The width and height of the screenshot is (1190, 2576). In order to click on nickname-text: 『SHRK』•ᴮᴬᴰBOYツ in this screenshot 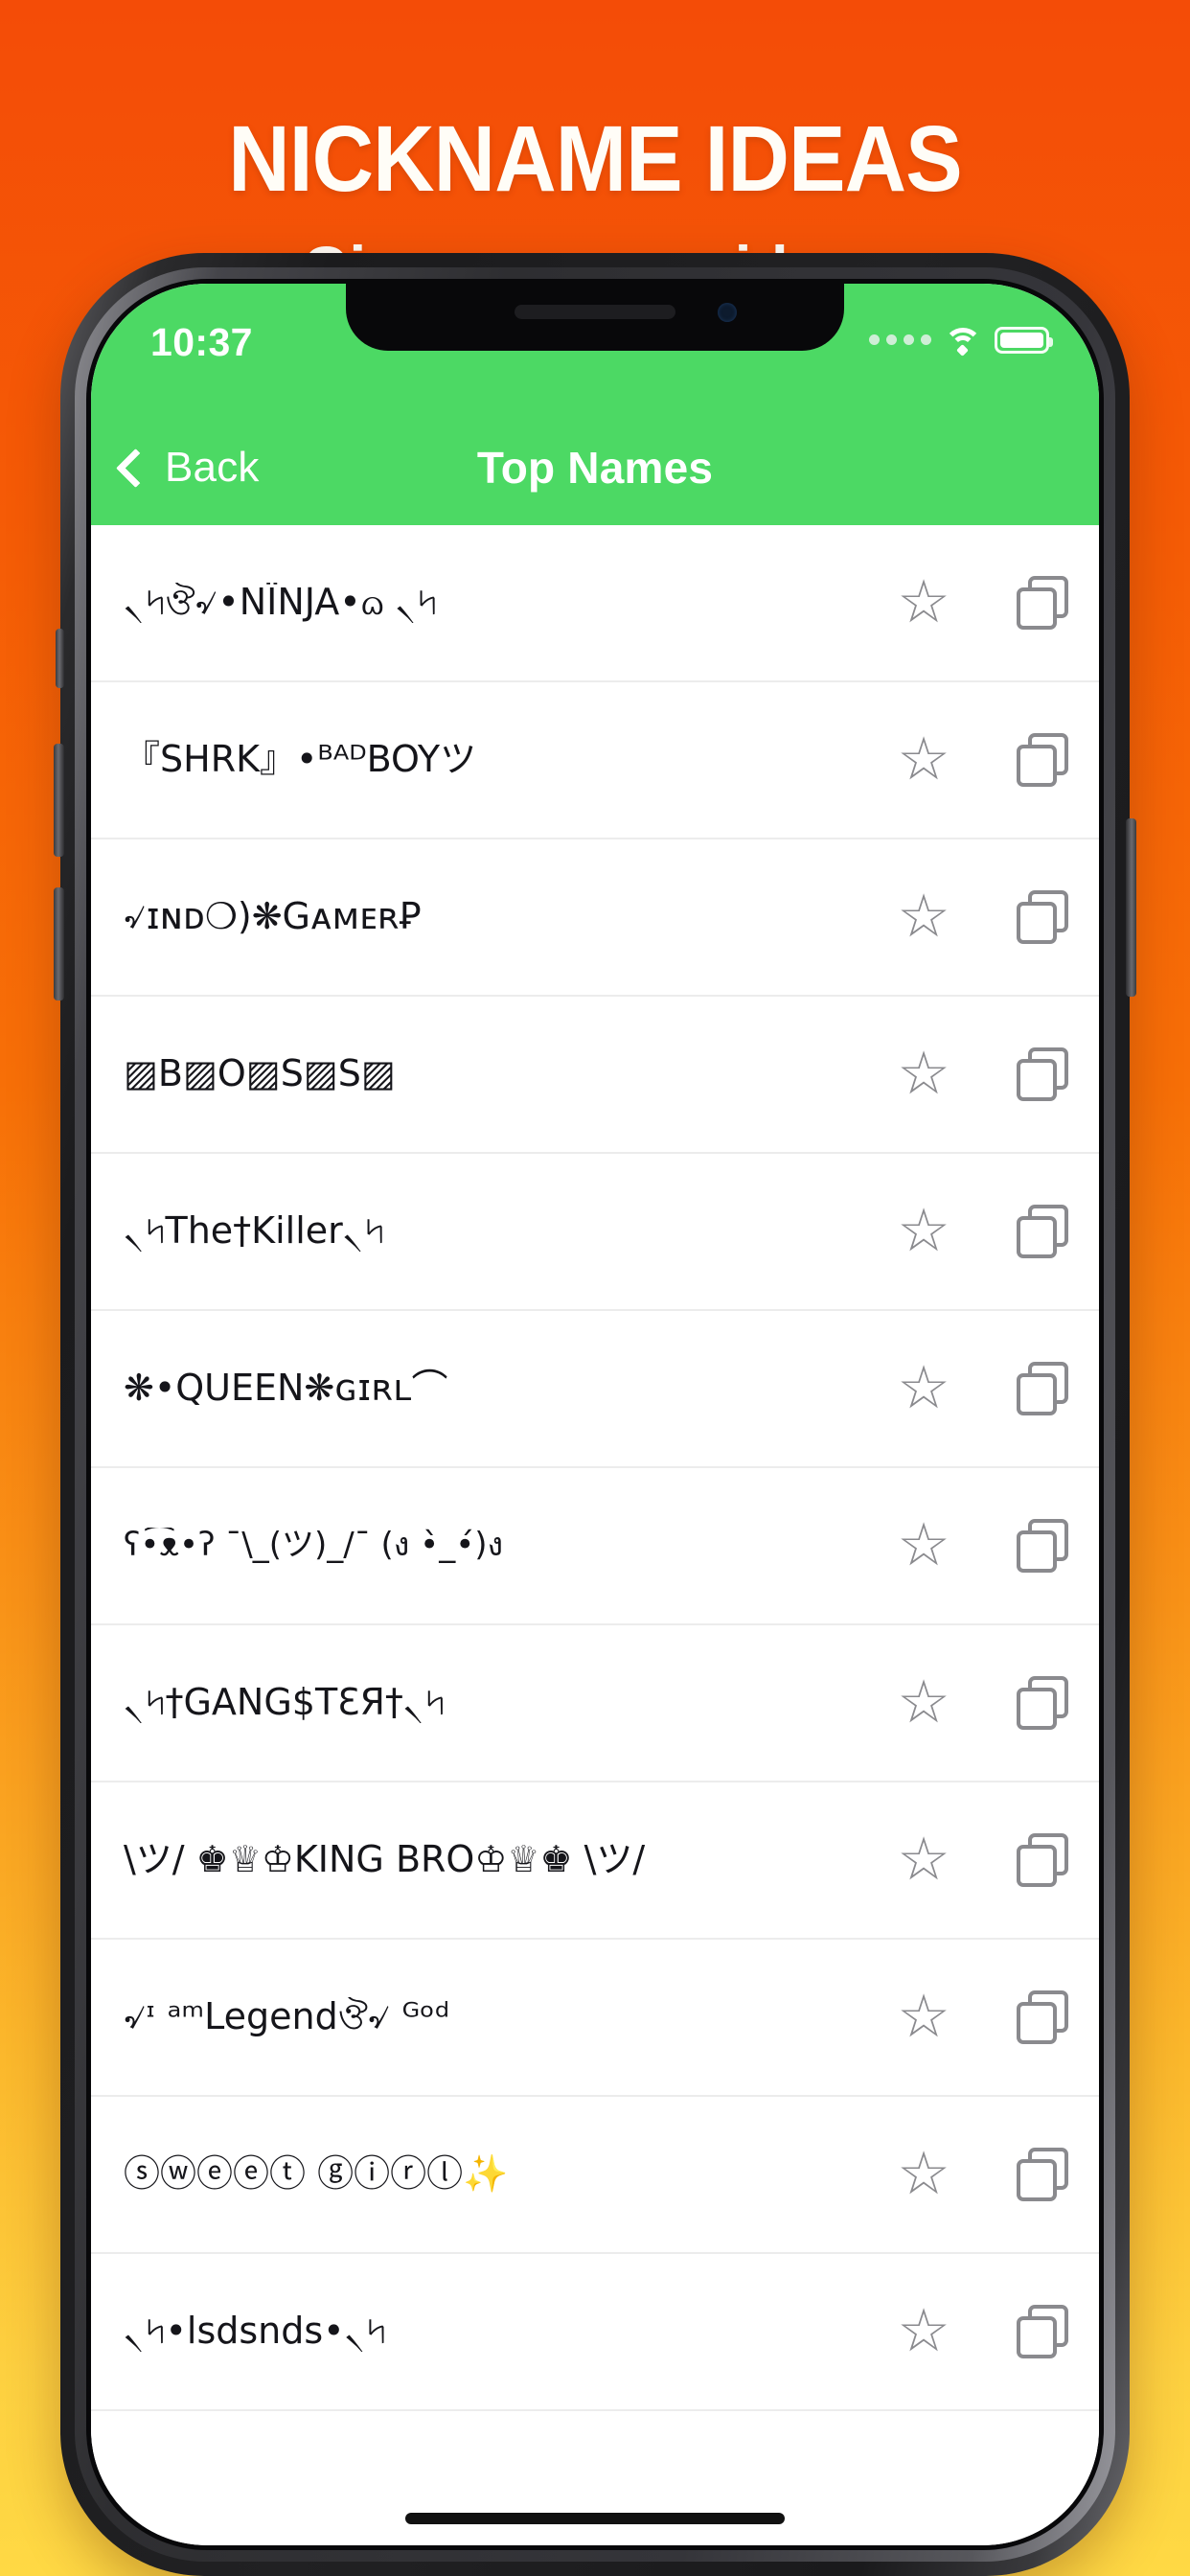, I will do `click(301, 760)`.